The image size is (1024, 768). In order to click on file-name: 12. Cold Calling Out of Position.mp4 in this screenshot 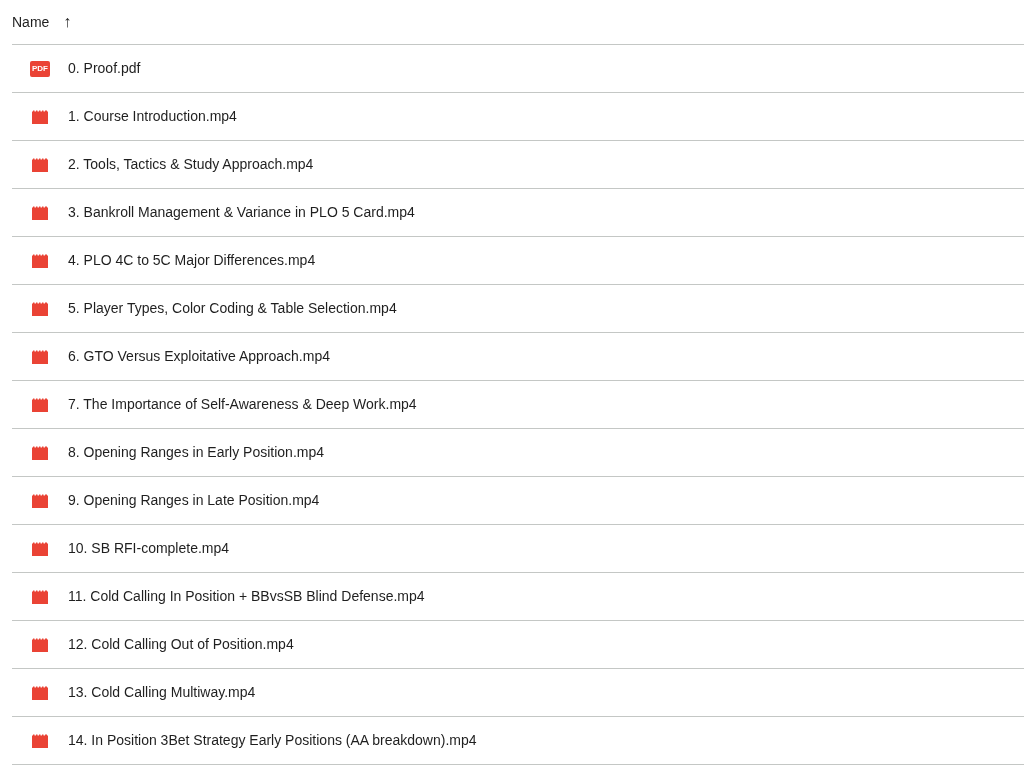, I will do `click(181, 644)`.